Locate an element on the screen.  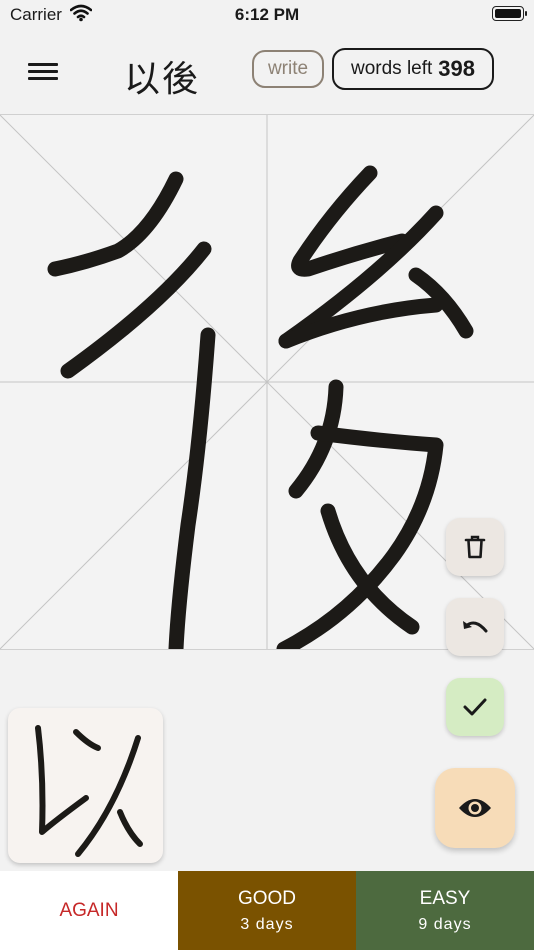
delete-button is located at coordinates (475, 547).